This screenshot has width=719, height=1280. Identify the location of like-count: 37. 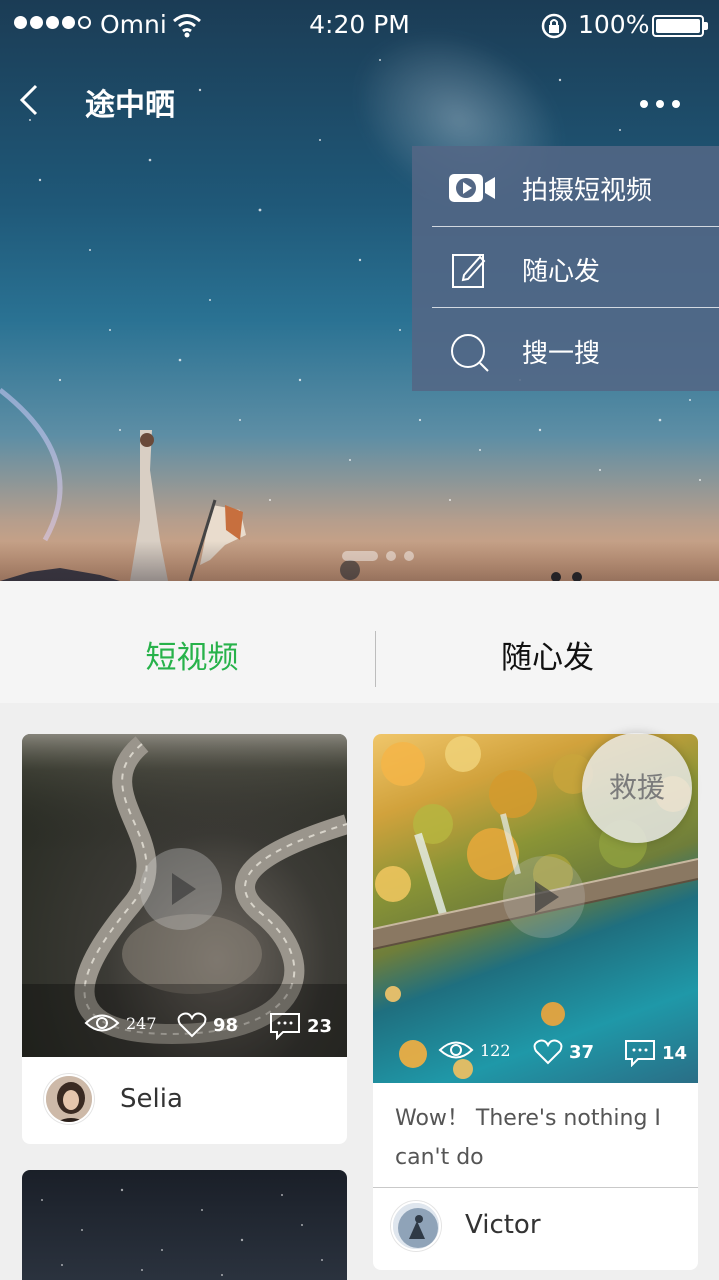
(582, 1052).